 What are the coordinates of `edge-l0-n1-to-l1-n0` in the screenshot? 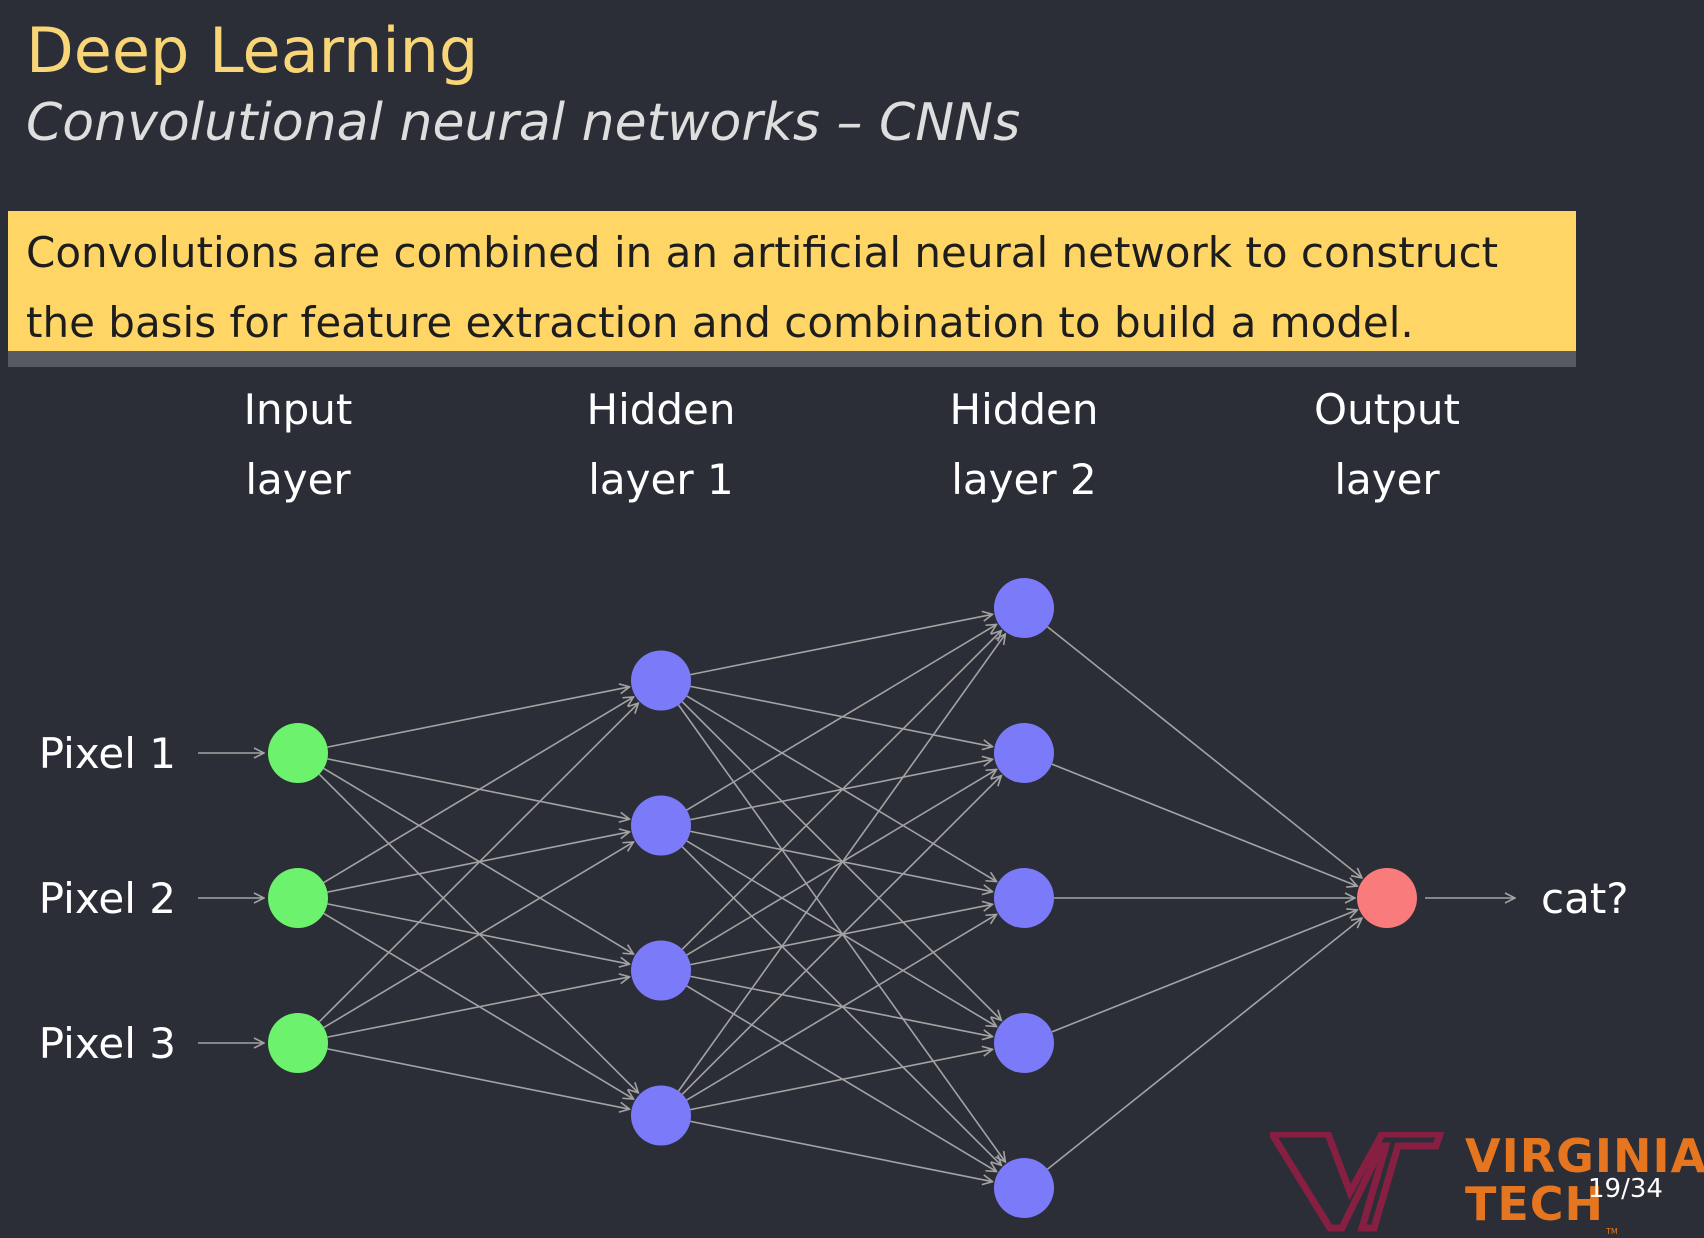 It's located at (478, 790).